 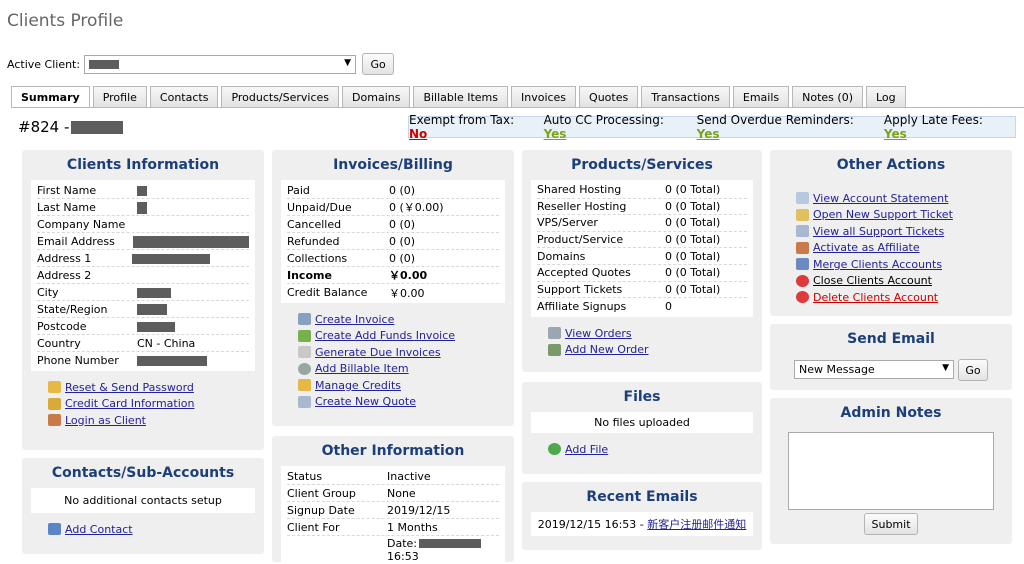 I want to click on tab-notes: Notes (0), so click(x=827, y=96).